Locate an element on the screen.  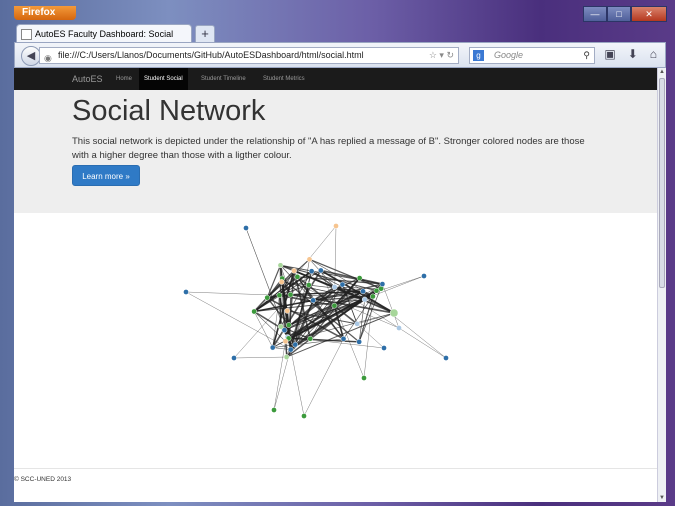
scrollbar-thumb is located at coordinates (662, 183).